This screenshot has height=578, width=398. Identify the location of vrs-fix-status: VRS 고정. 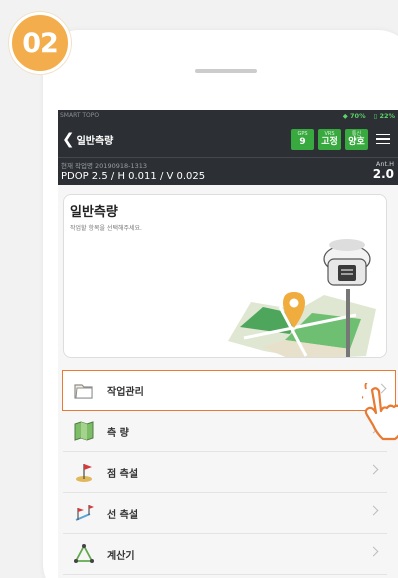
(329, 139).